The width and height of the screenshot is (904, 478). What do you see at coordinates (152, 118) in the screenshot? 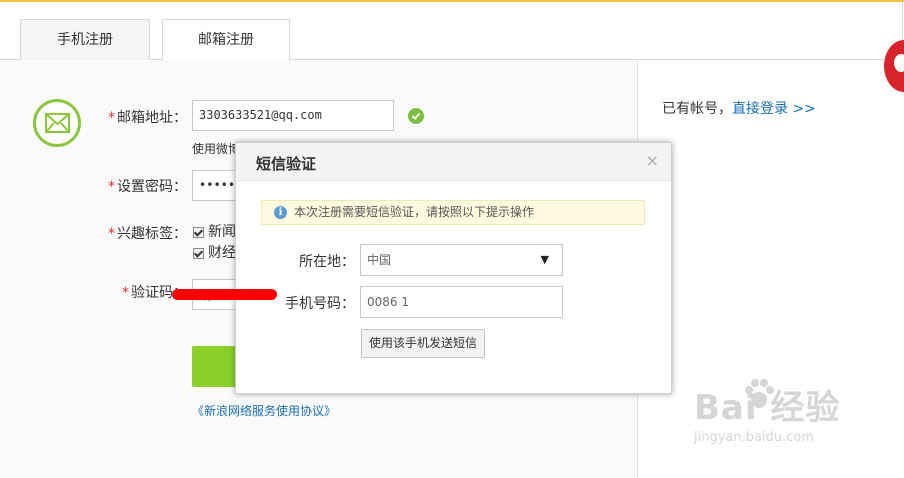
I see `email-label-text: 邮箱地址：` at bounding box center [152, 118].